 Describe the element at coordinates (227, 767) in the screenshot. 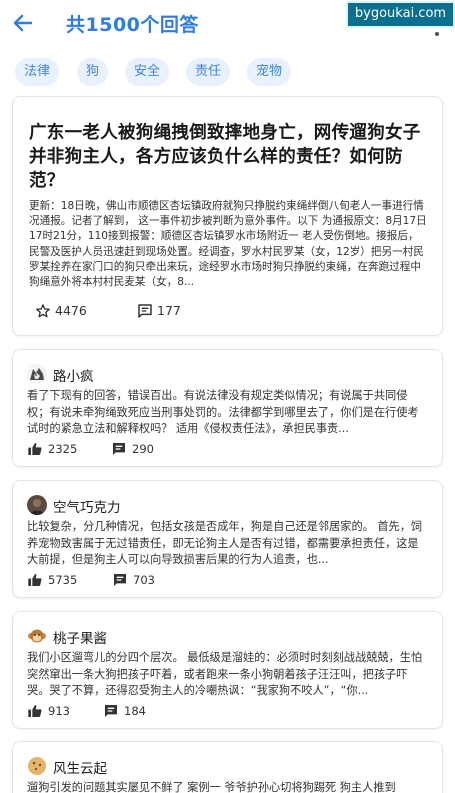

I see `answer-card: 风生云起 遛狗引发的问题其实屡见不鲜了 案例一 爷爷护孙心切将狗踢死 狗主人推到` at that location.